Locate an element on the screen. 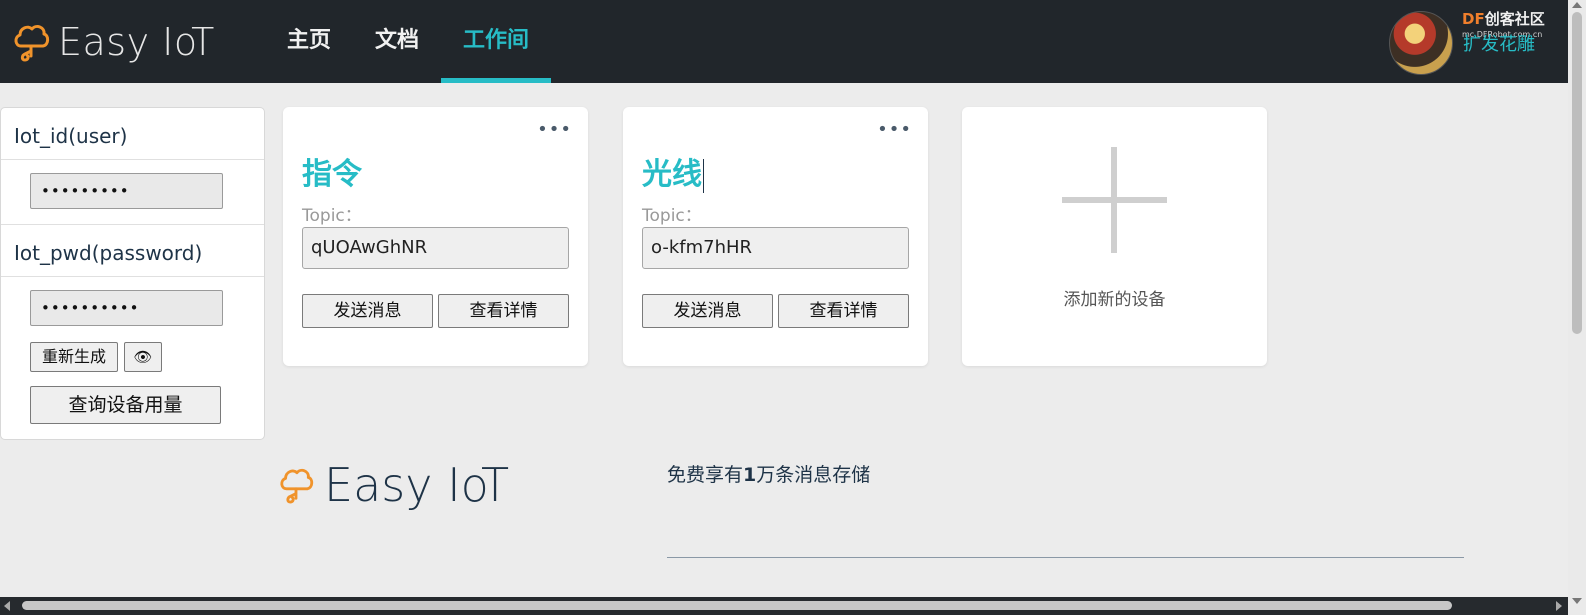  device-card: ••• 指令 Topic： qUOAwGhNR 发送消息 查看详情 is located at coordinates (435, 236).